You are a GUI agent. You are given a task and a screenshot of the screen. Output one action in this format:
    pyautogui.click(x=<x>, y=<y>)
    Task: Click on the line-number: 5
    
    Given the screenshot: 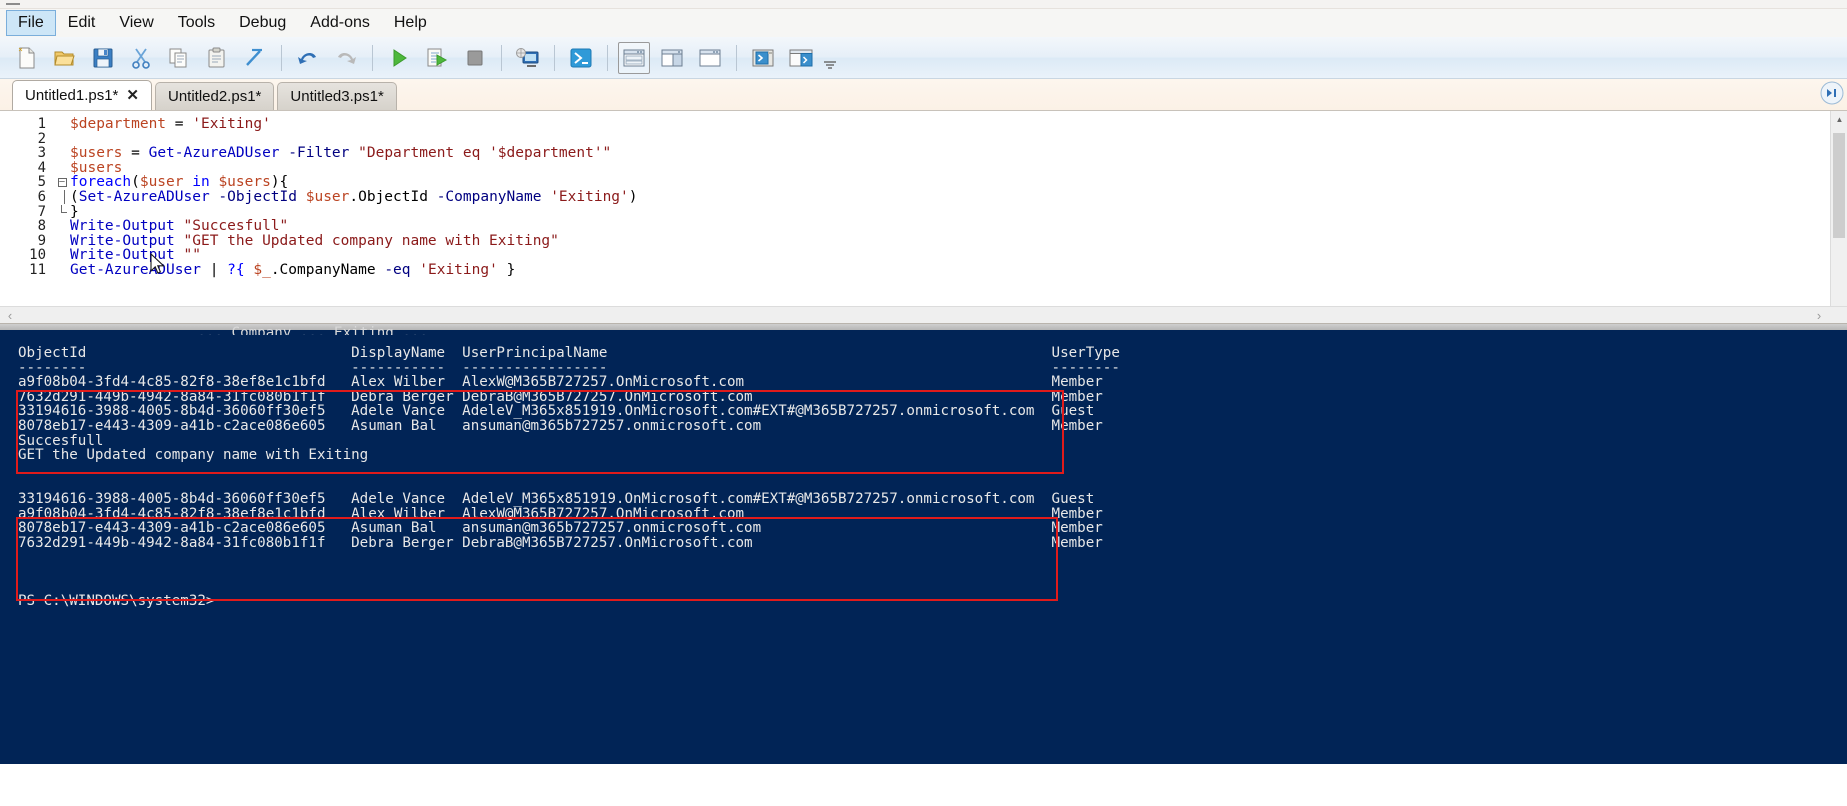 What is the action you would take?
    pyautogui.click(x=41, y=182)
    